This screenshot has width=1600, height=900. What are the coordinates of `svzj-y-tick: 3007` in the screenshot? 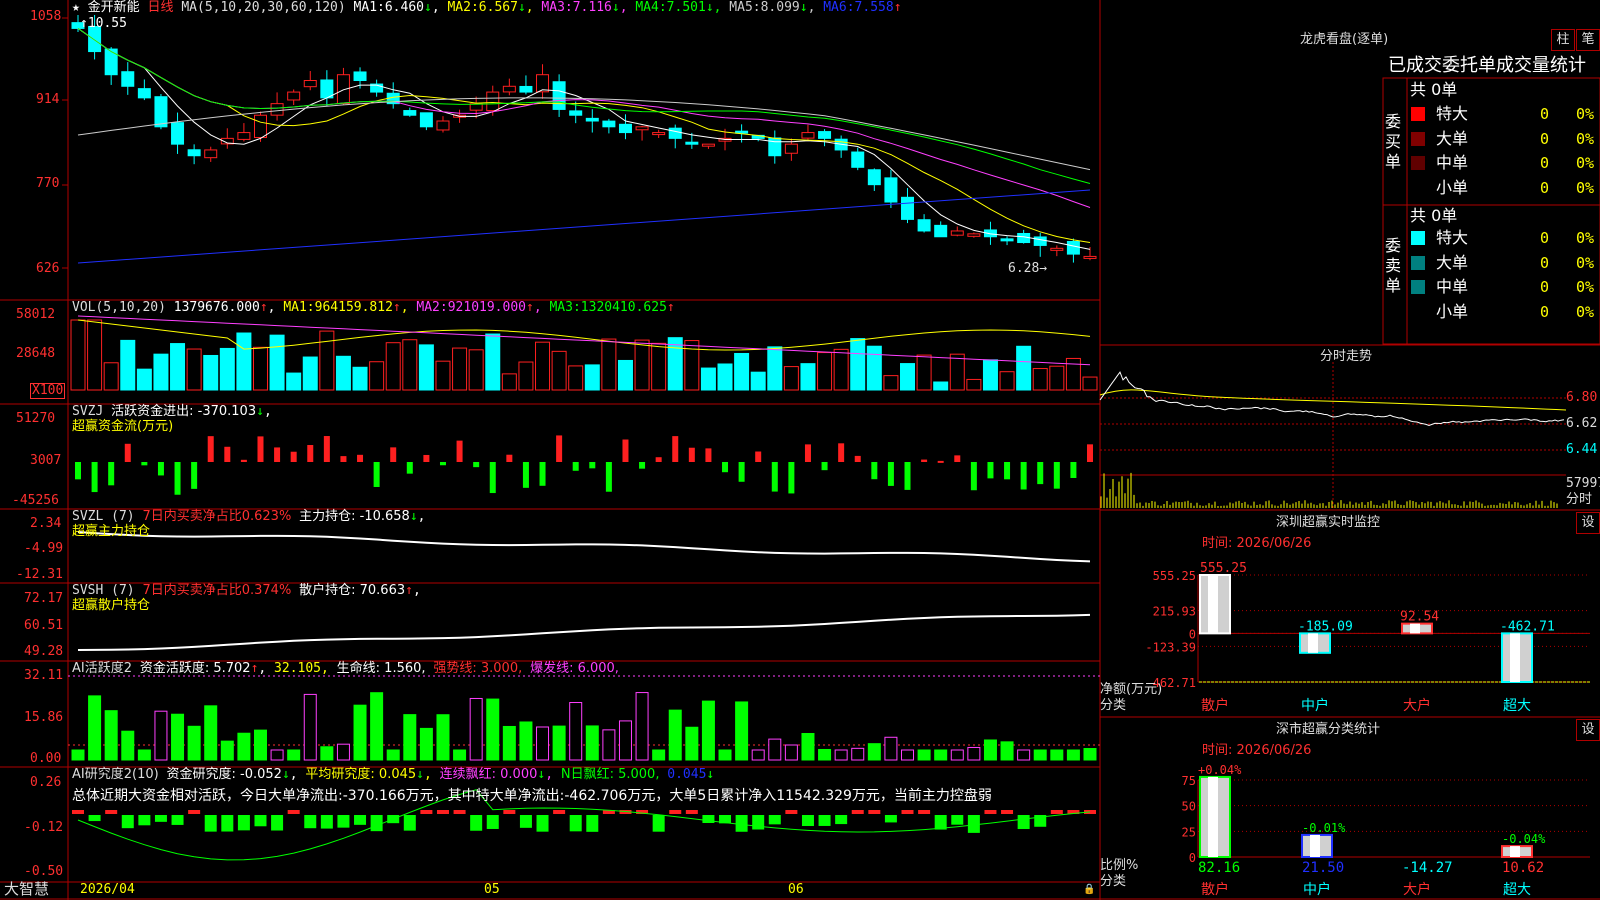 It's located at (46, 460).